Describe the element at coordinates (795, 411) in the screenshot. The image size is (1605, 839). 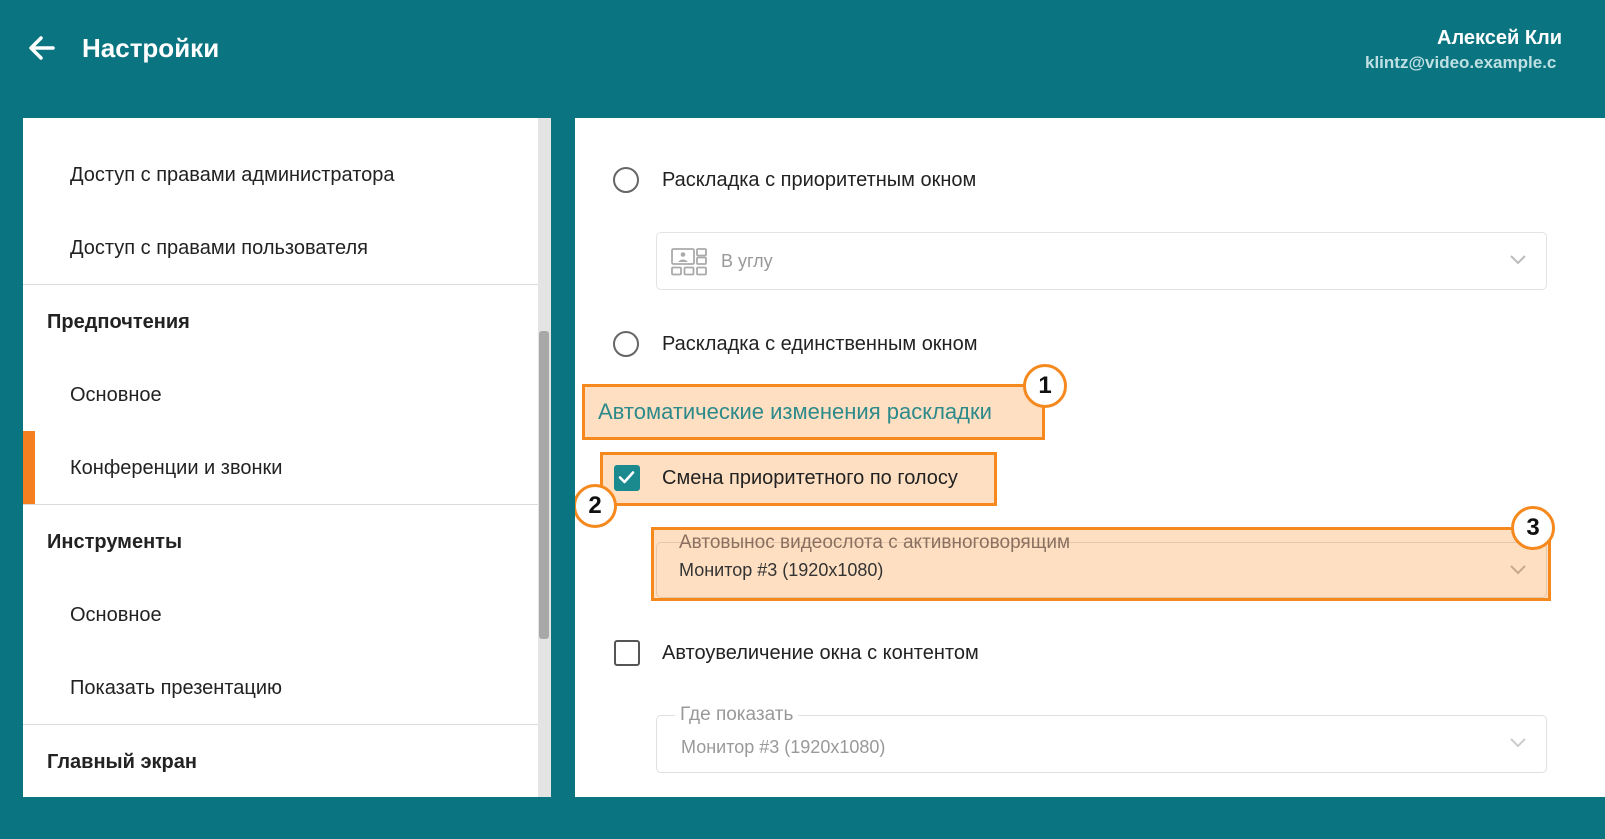
I see `auto-layout-heading: Автоматические изменения раскладки` at that location.